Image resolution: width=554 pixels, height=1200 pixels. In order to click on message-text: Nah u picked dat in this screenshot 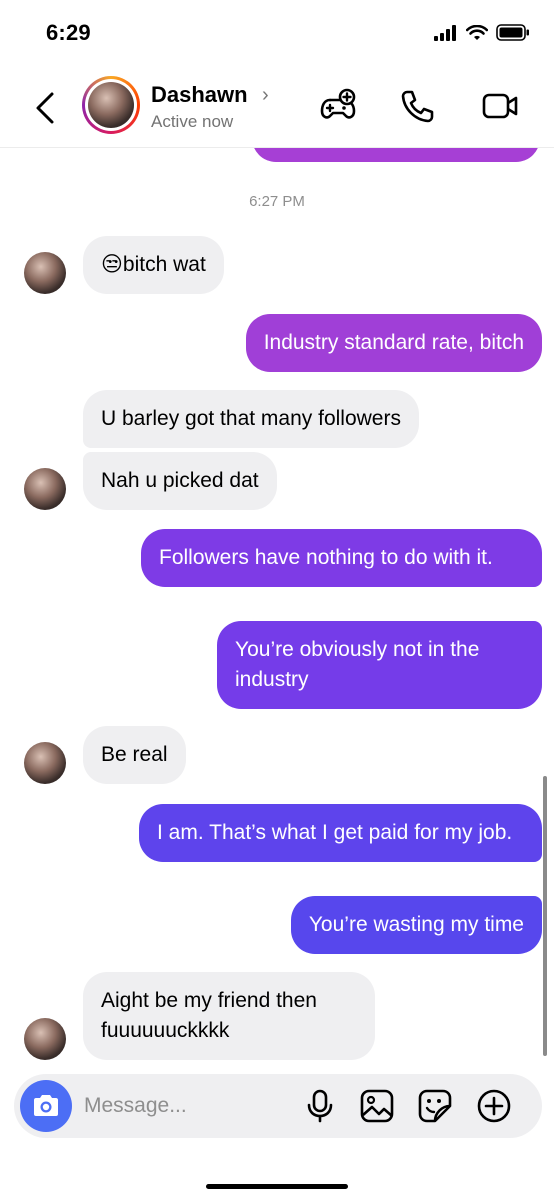, I will do `click(180, 480)`.